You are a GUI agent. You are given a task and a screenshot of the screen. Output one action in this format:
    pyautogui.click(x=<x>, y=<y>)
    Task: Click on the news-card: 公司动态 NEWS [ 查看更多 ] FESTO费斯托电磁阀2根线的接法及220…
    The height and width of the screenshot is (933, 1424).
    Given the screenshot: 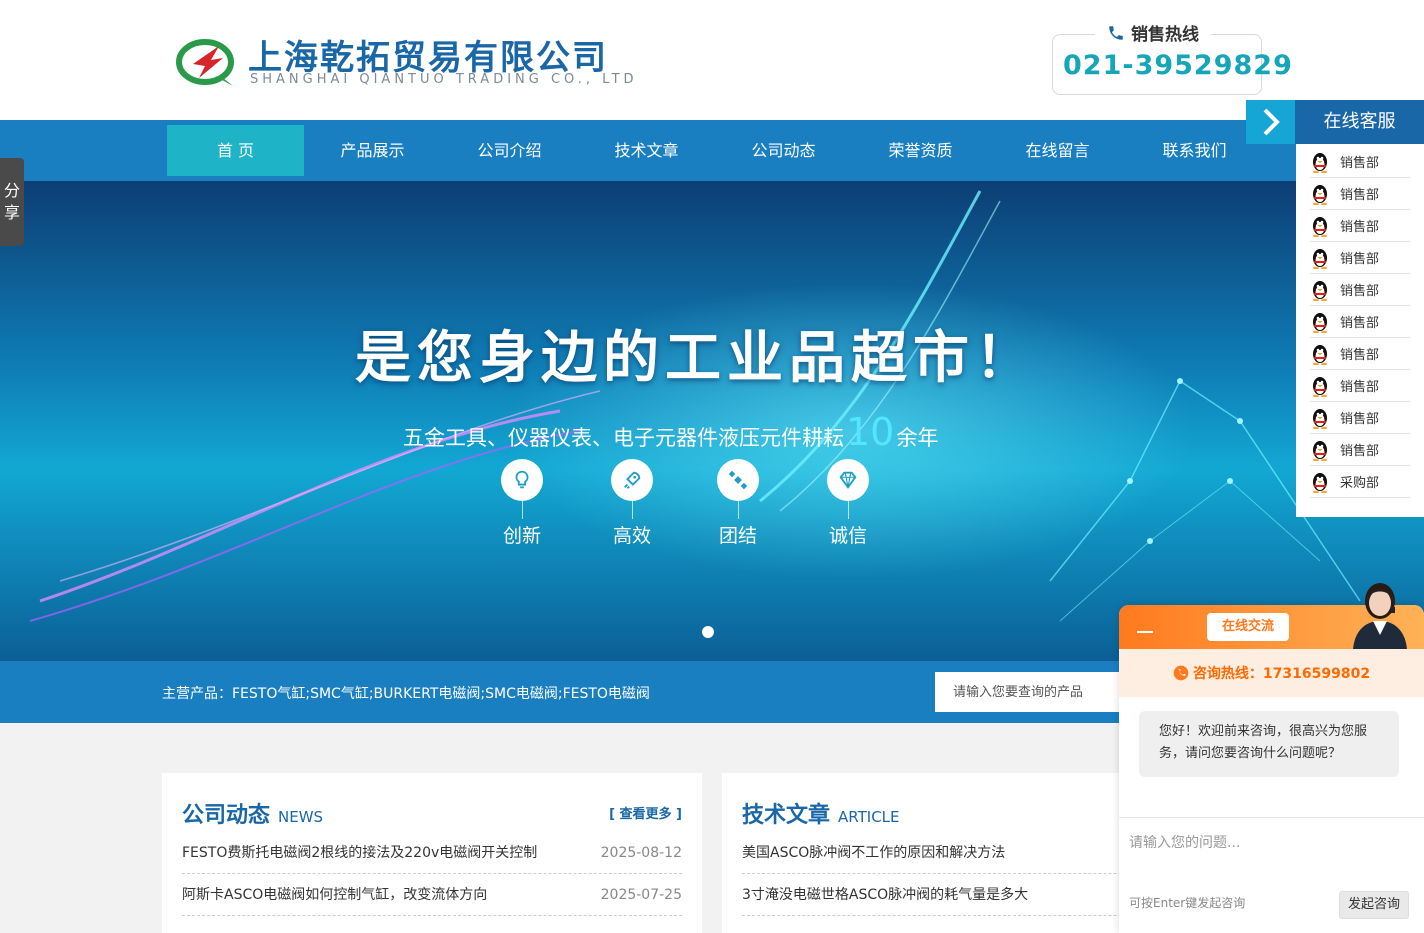 What is the action you would take?
    pyautogui.click(x=432, y=853)
    